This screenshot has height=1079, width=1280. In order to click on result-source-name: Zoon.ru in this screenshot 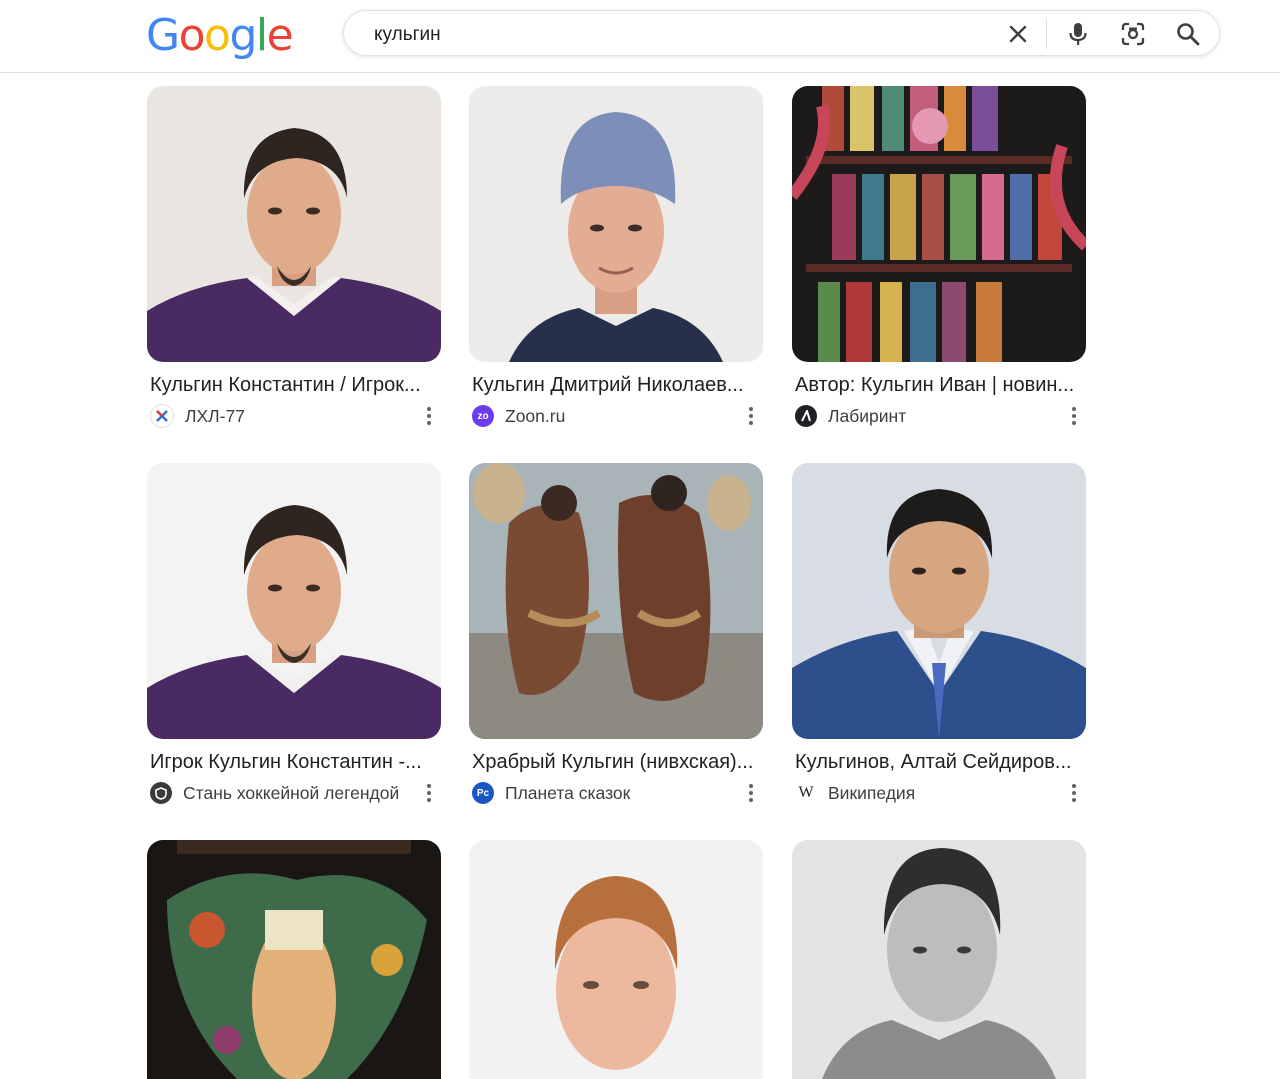, I will do `click(535, 415)`.